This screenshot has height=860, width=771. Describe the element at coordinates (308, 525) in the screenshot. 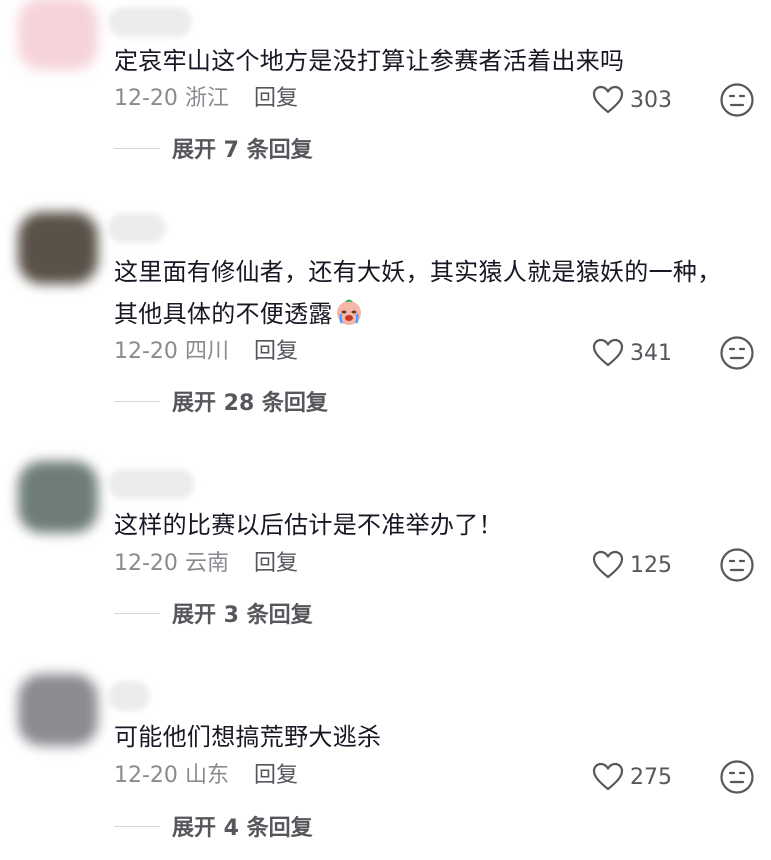

I see `comment-text: 这样的比赛以后估计是不准举办了！` at that location.